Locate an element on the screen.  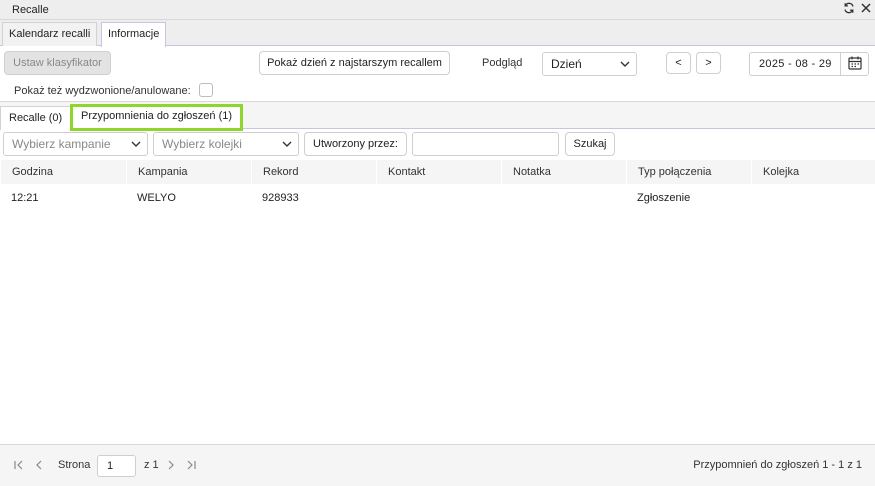
window-titlebar: Recalle is located at coordinates (437, 10).